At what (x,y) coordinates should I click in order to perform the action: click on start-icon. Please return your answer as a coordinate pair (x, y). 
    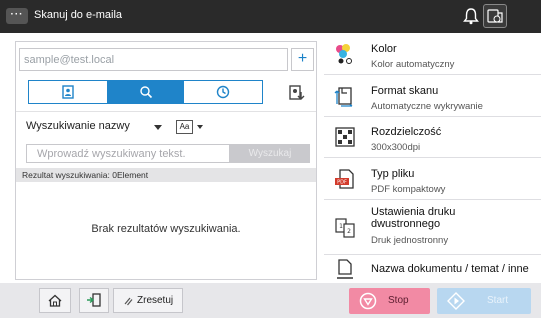
    Looking at the image, I should click on (456, 301).